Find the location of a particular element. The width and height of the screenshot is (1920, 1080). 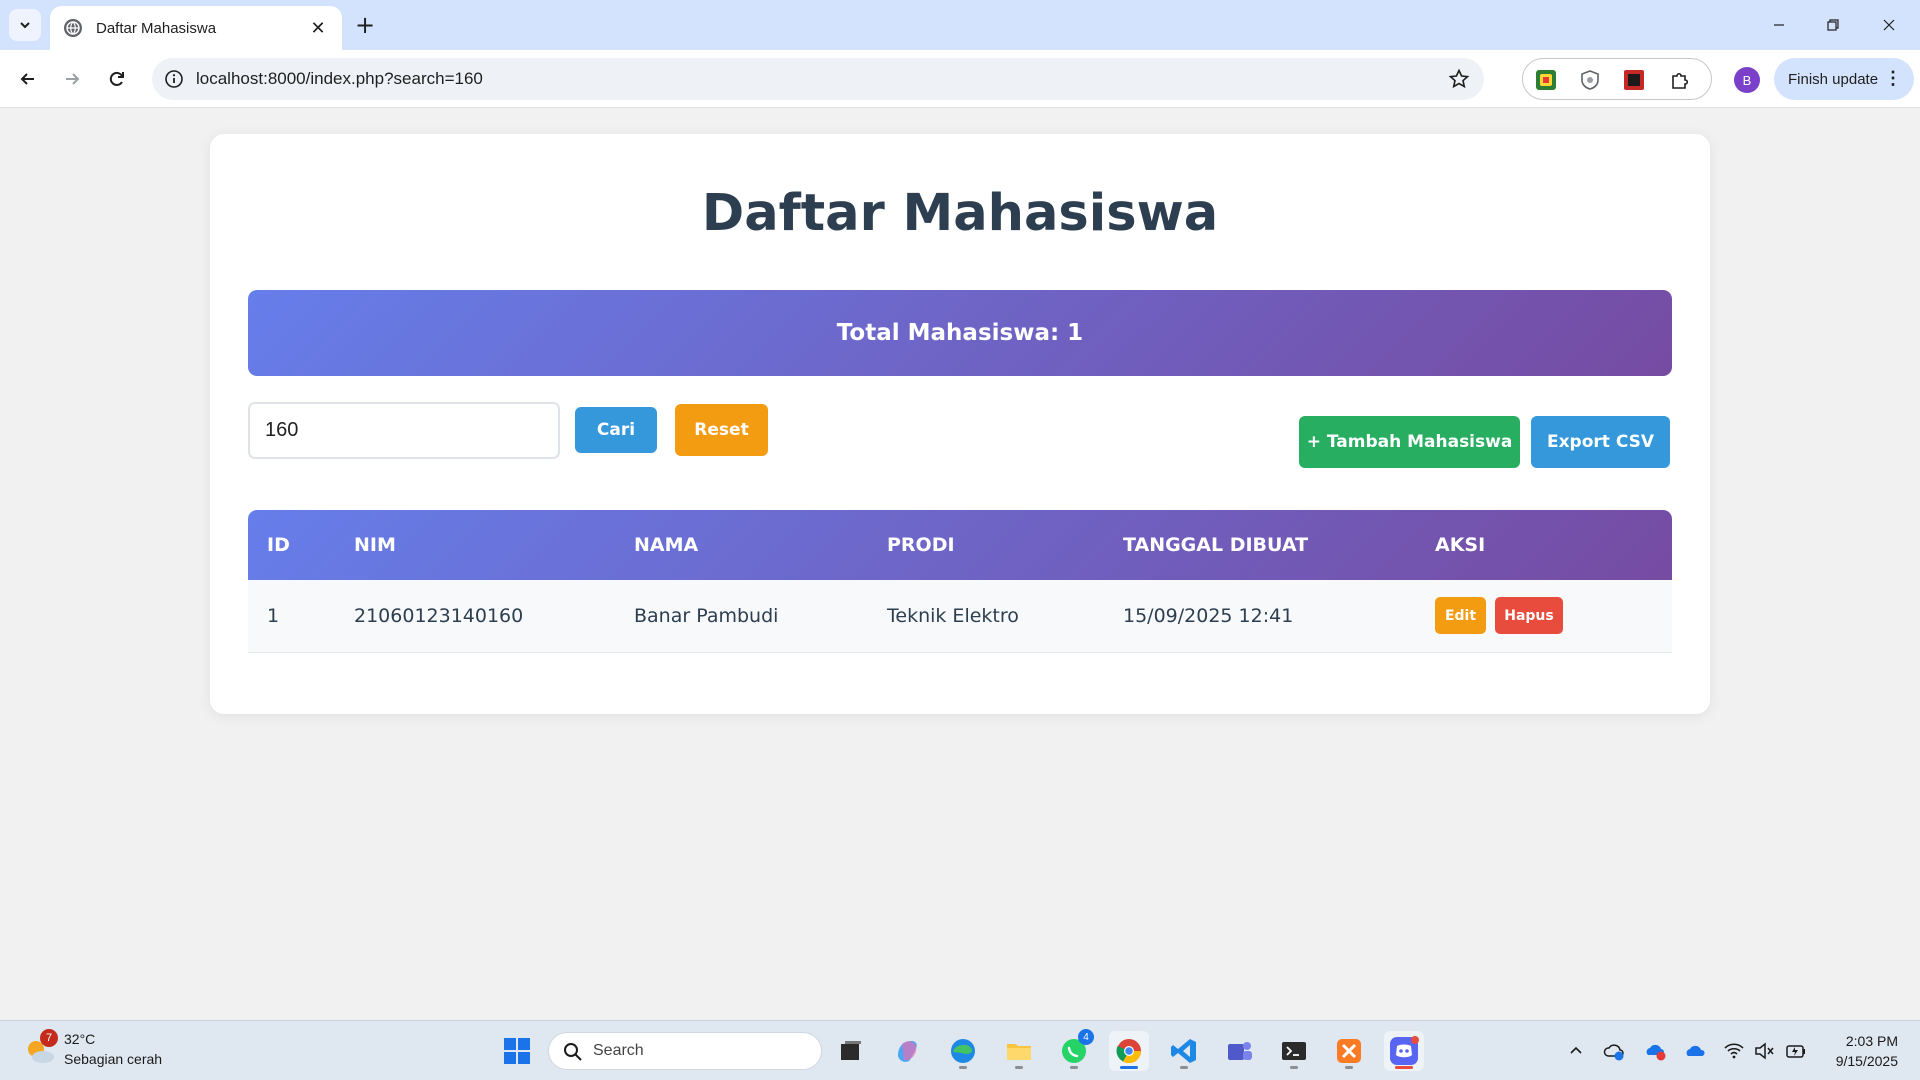

copilot-icon is located at coordinates (907, 1051).